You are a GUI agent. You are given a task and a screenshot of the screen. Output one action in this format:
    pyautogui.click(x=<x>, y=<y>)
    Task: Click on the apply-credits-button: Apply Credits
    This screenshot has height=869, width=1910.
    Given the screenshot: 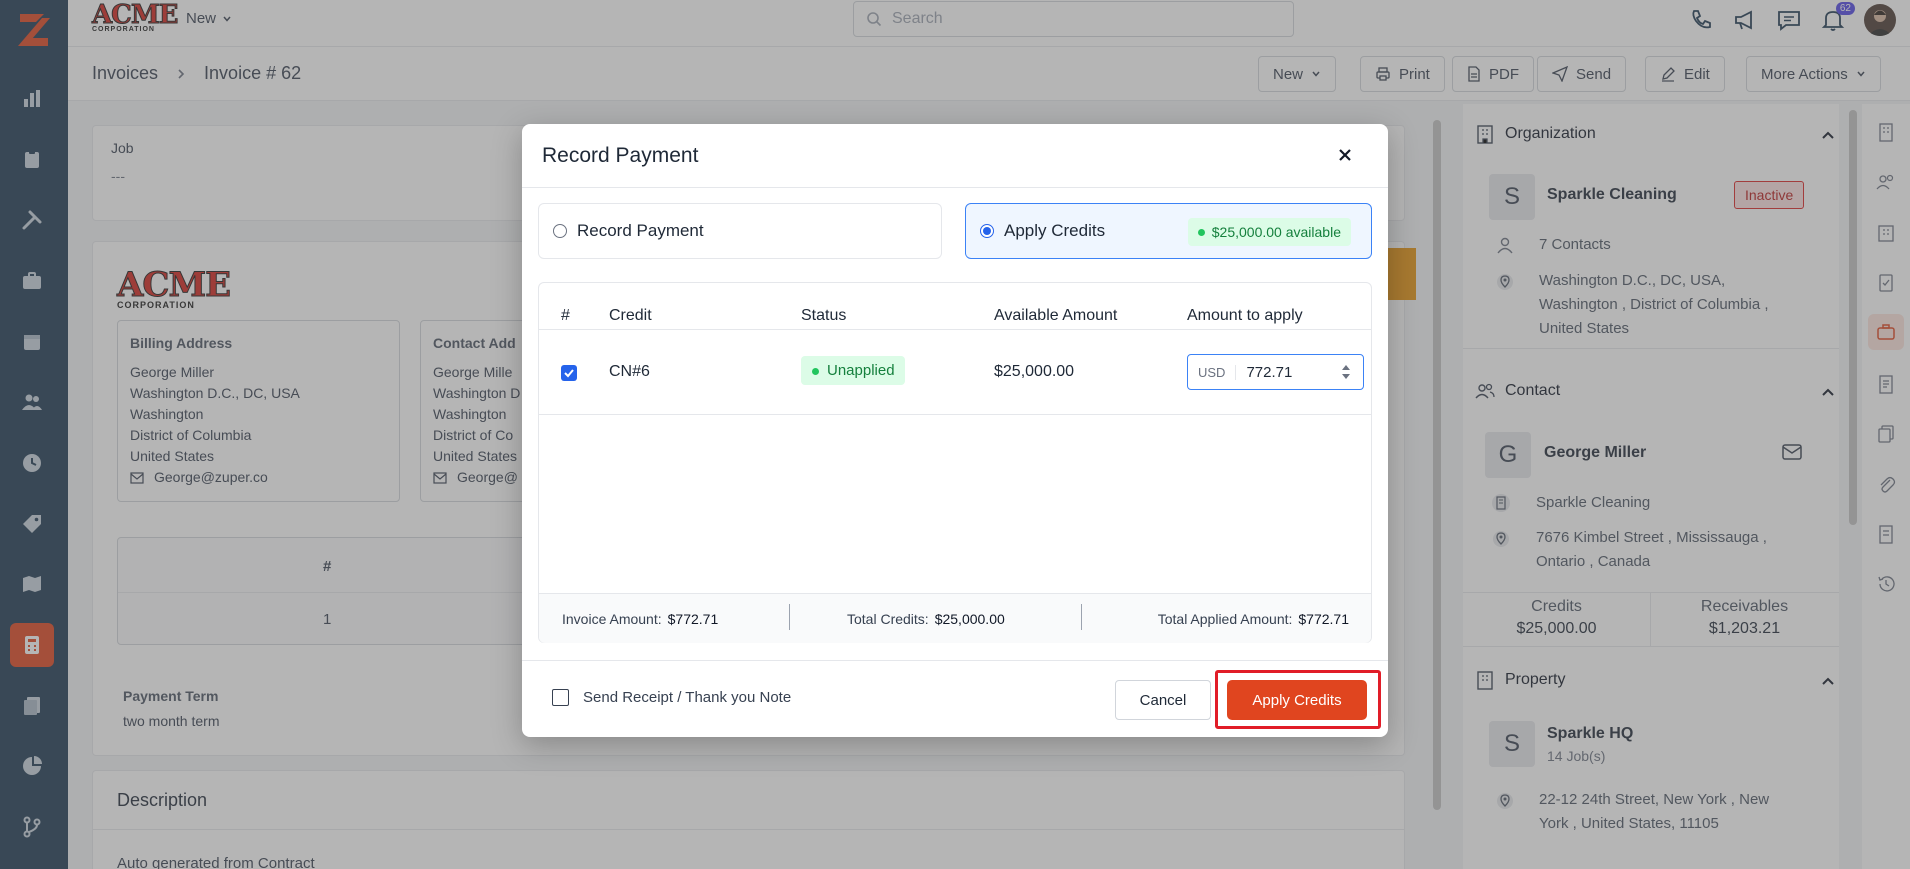 What is the action you would take?
    pyautogui.click(x=1297, y=700)
    